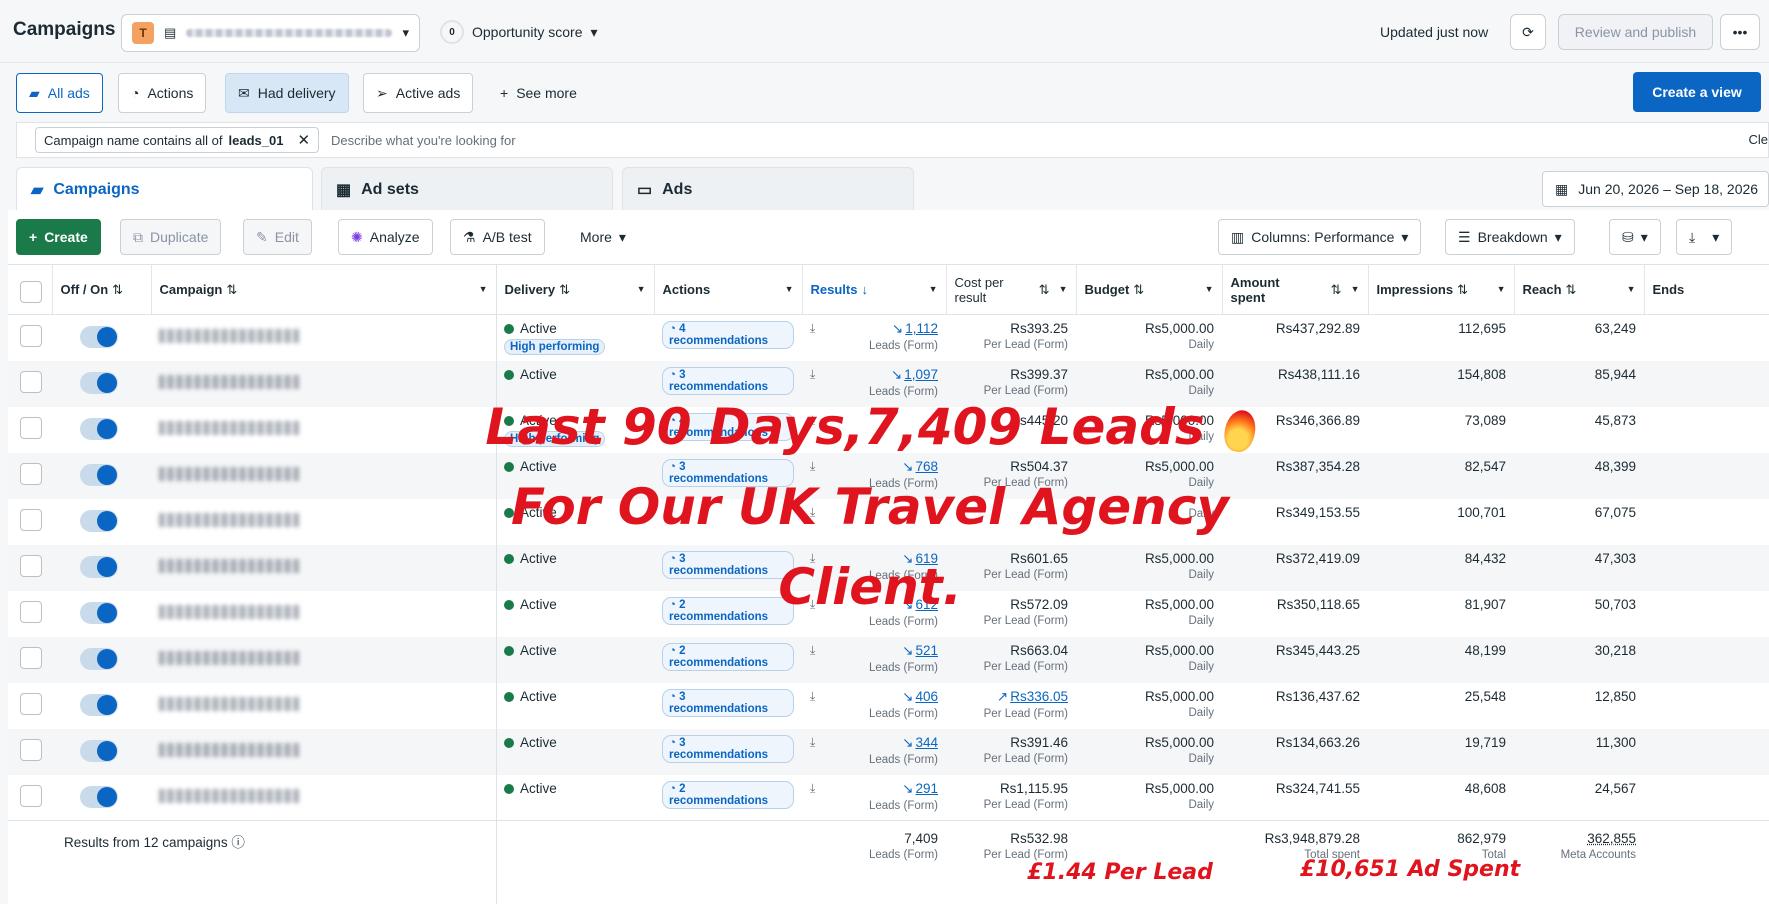 The image size is (1769, 904). Describe the element at coordinates (926, 604) in the screenshot. I see `results-value: 612` at that location.